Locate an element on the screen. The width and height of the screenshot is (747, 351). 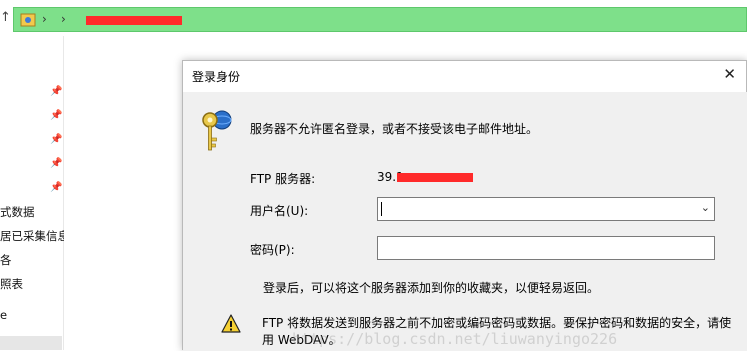
address-bar: ↑ › › is located at coordinates (373, 18).